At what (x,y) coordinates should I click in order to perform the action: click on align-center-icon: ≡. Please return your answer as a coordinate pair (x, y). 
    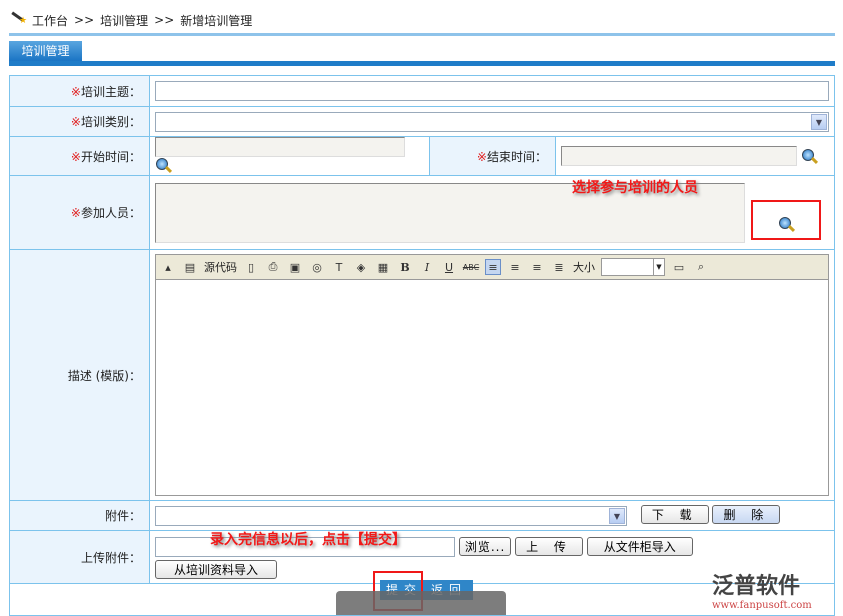
    Looking at the image, I should click on (515, 267).